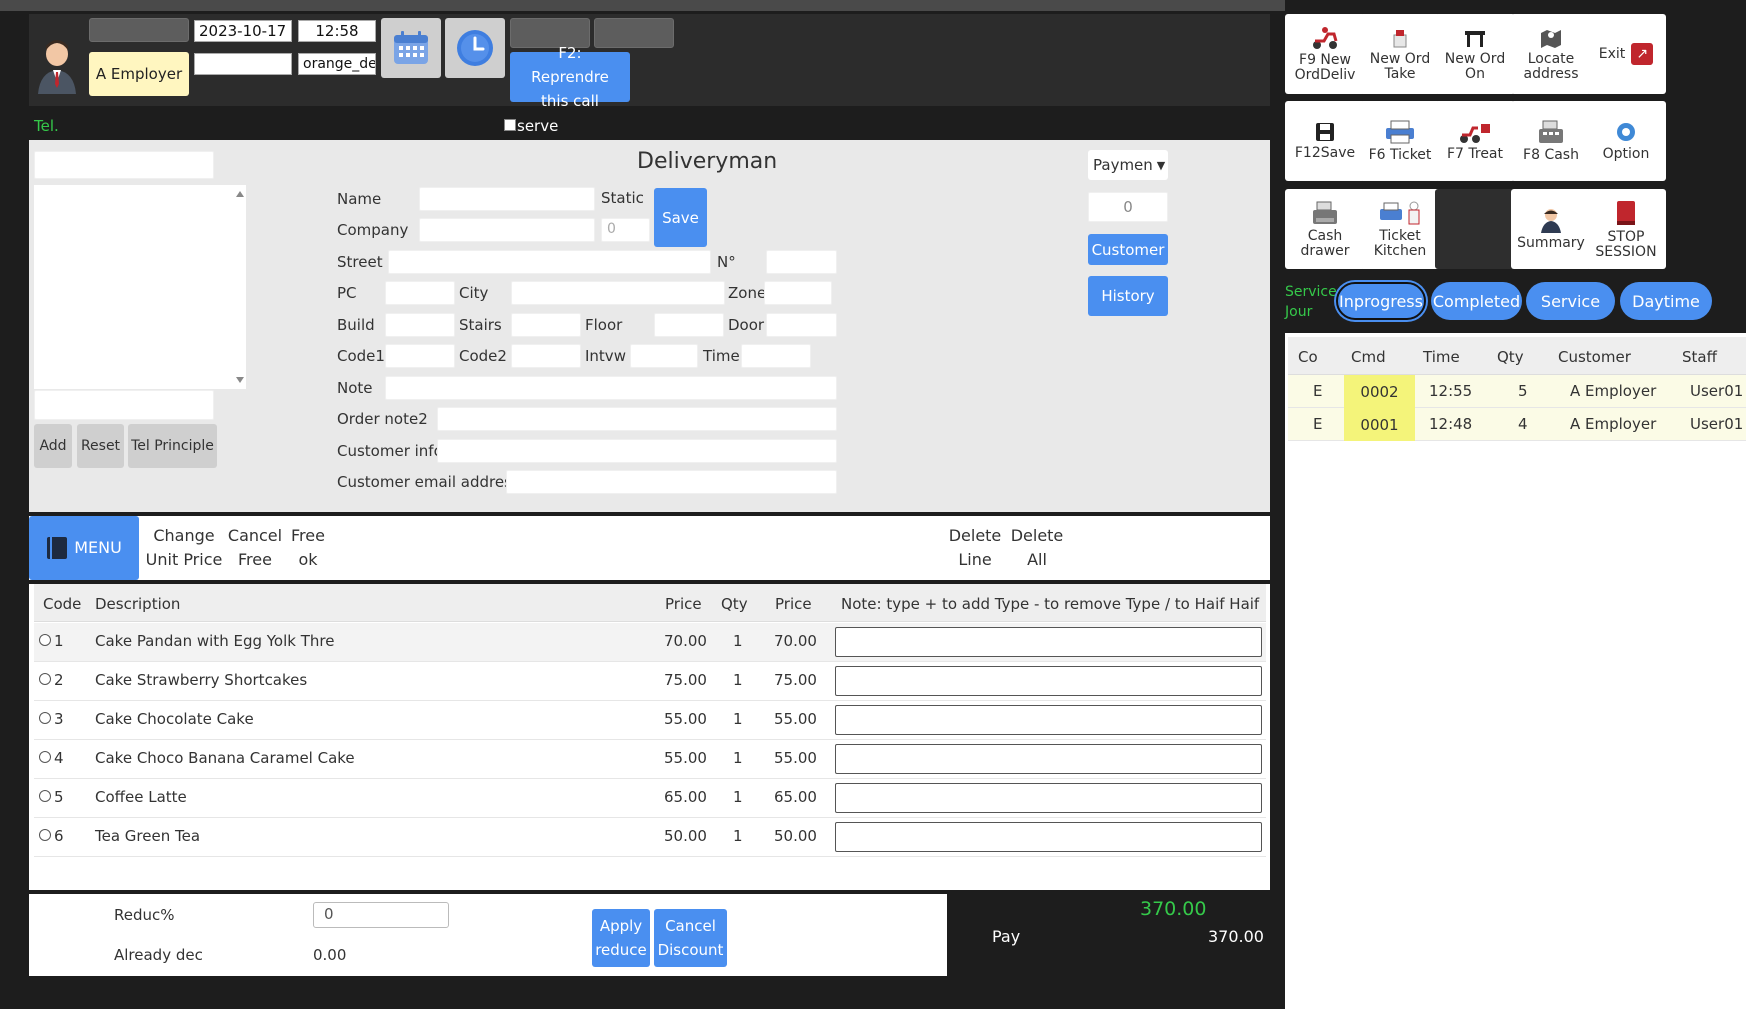 The height and width of the screenshot is (1009, 1746). I want to click on clock-icon, so click(475, 48).